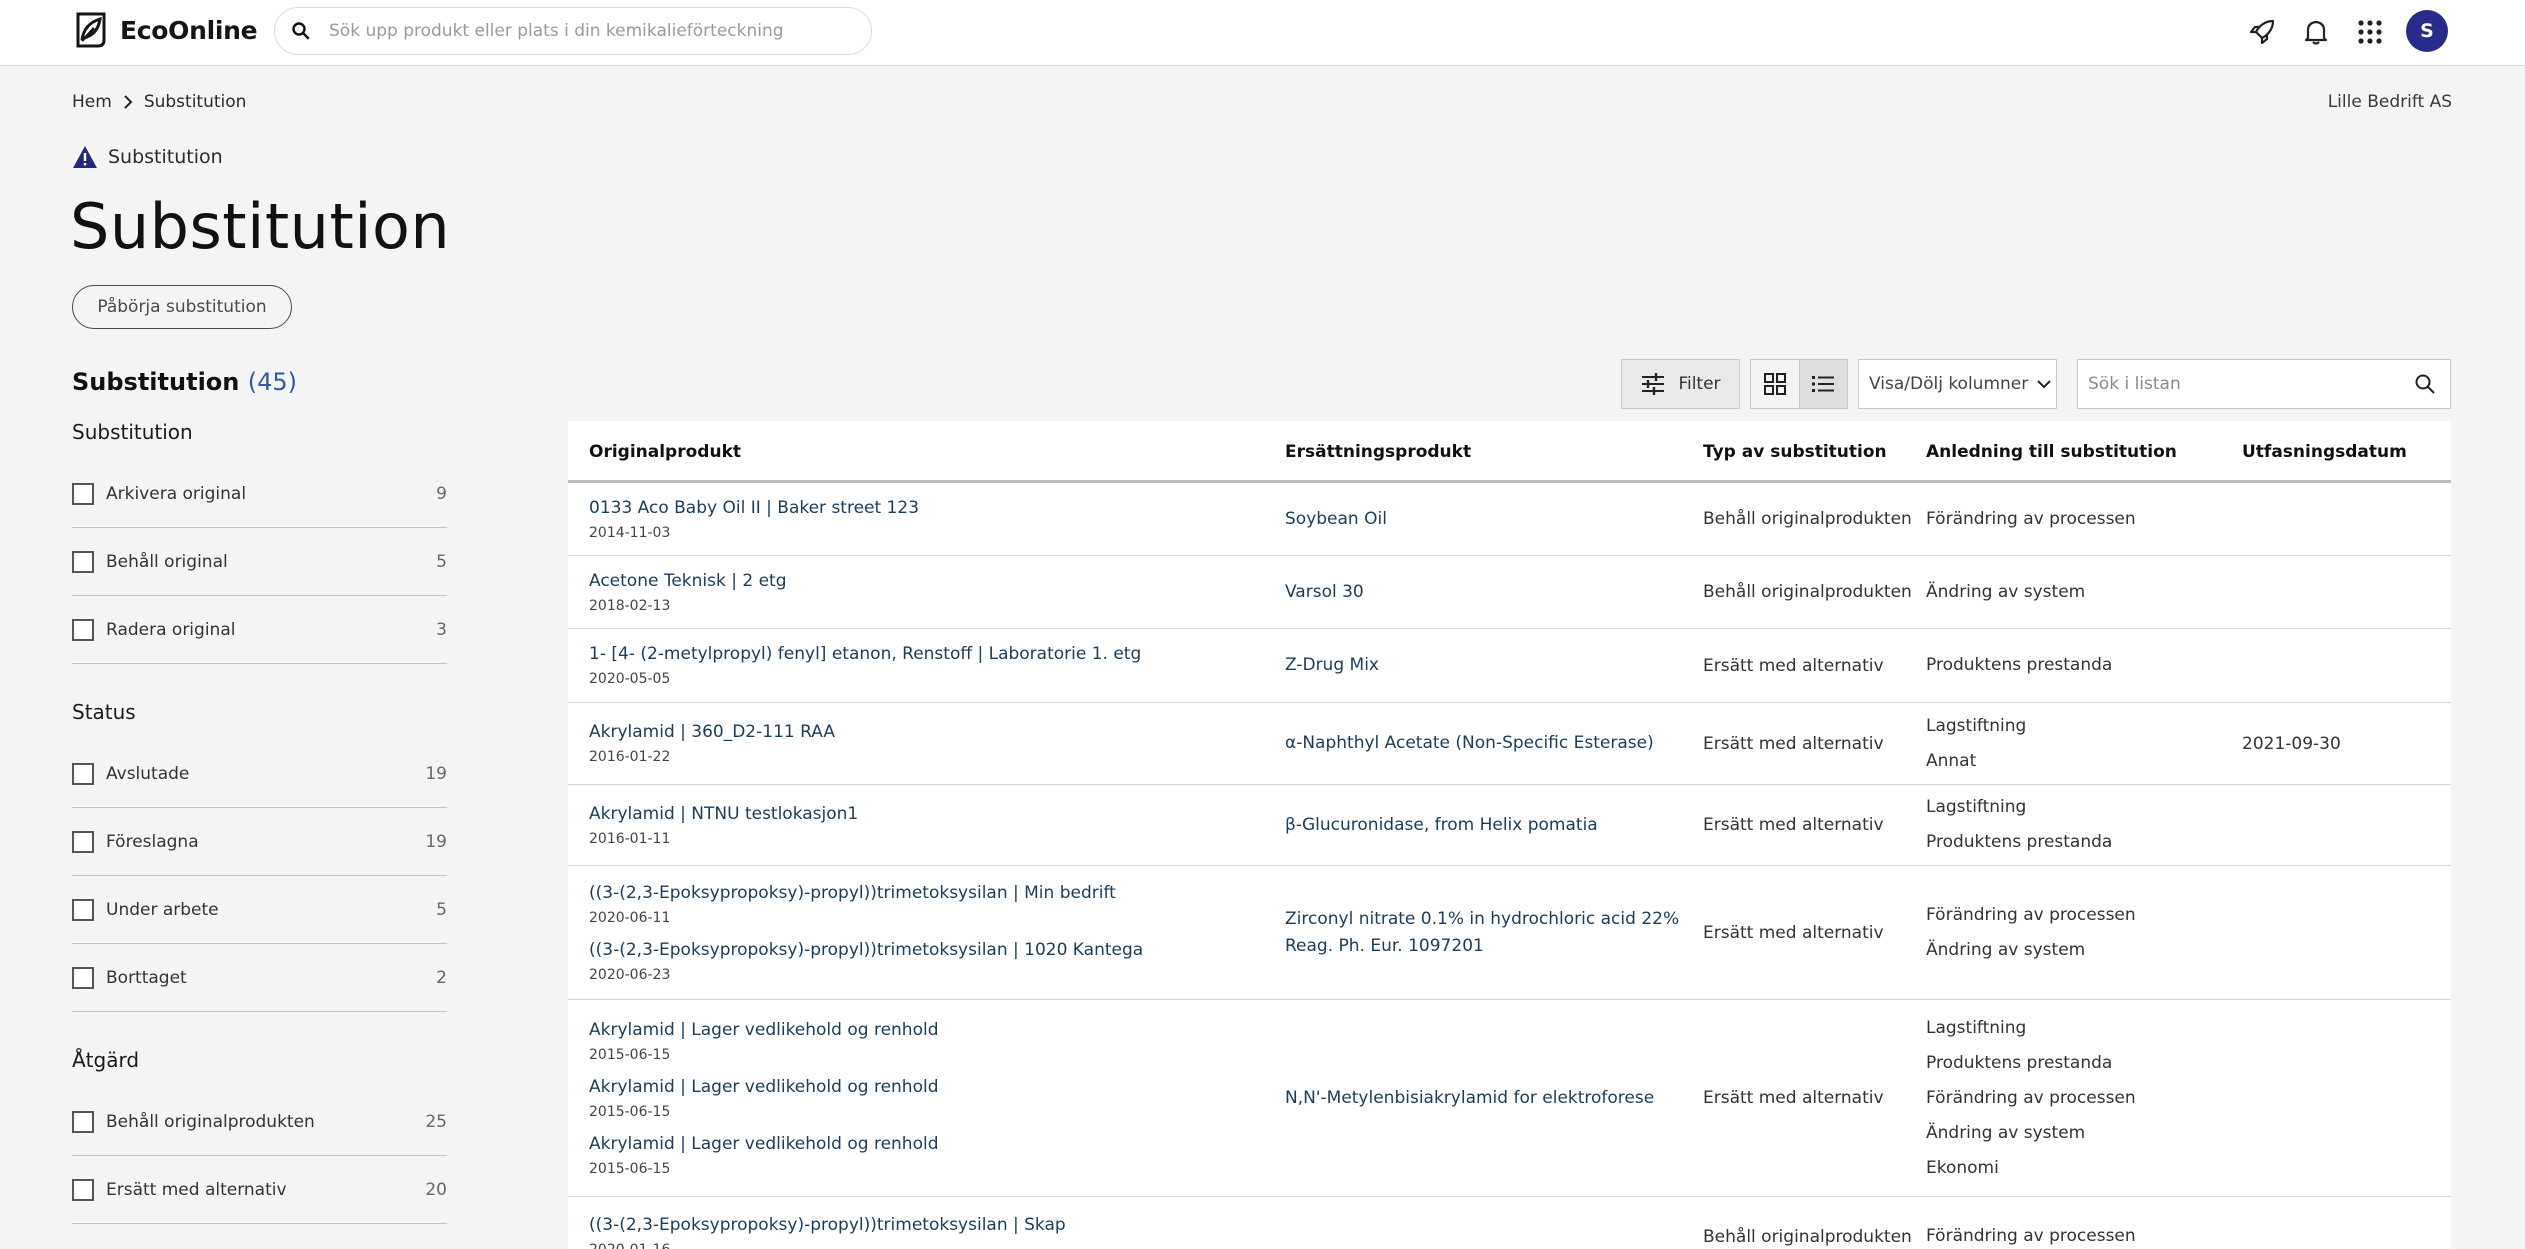  I want to click on list-search-input, so click(2251, 384).